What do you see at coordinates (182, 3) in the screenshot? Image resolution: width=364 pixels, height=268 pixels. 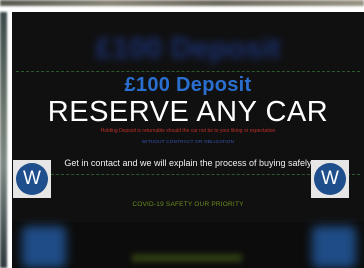 I see `top-photo-strip` at bounding box center [182, 3].